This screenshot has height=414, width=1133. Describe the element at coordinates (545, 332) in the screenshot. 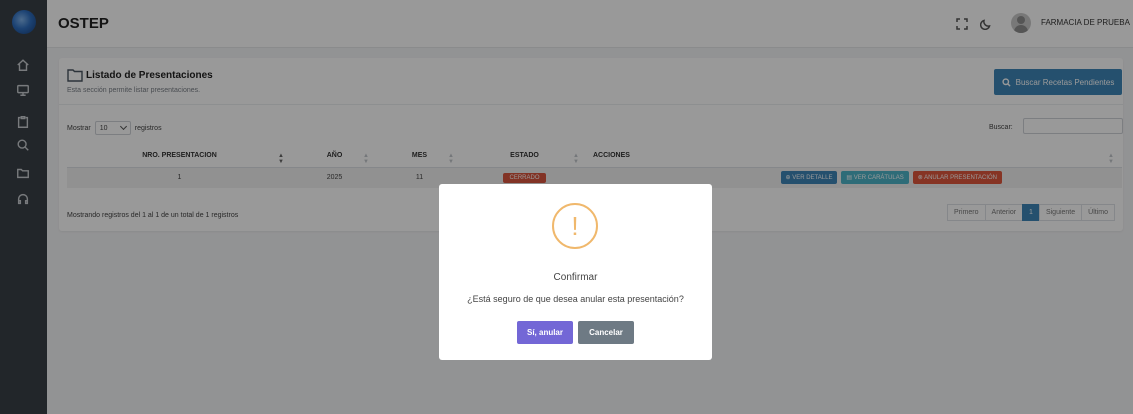

I see `confirm-cancel-button: Sí, anular` at that location.